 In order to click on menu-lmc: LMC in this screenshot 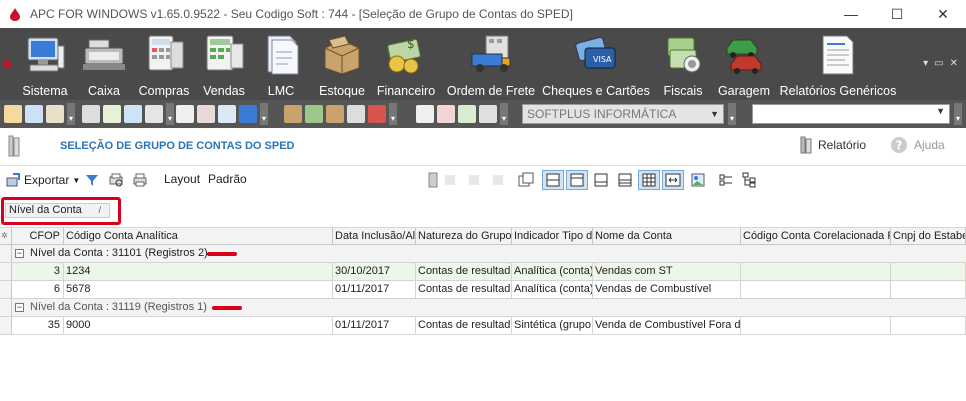, I will do `click(281, 64)`.